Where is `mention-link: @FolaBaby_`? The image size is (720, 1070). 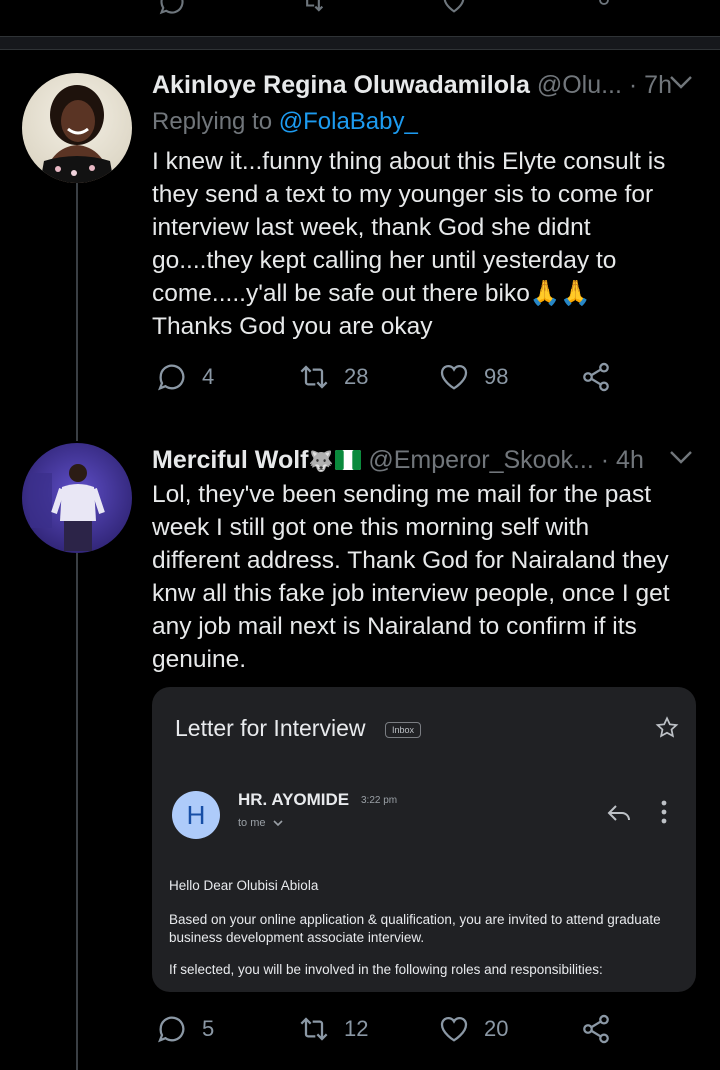 mention-link: @FolaBaby_ is located at coordinates (348, 121).